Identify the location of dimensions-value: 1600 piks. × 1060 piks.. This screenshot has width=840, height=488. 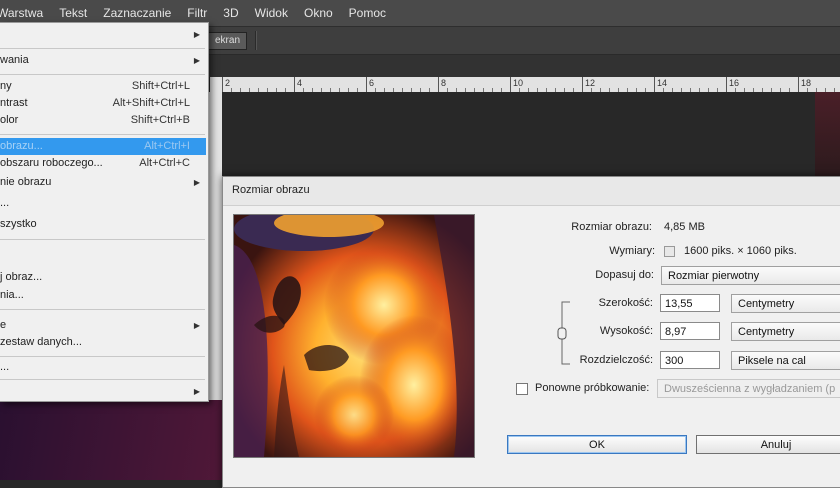
(740, 251).